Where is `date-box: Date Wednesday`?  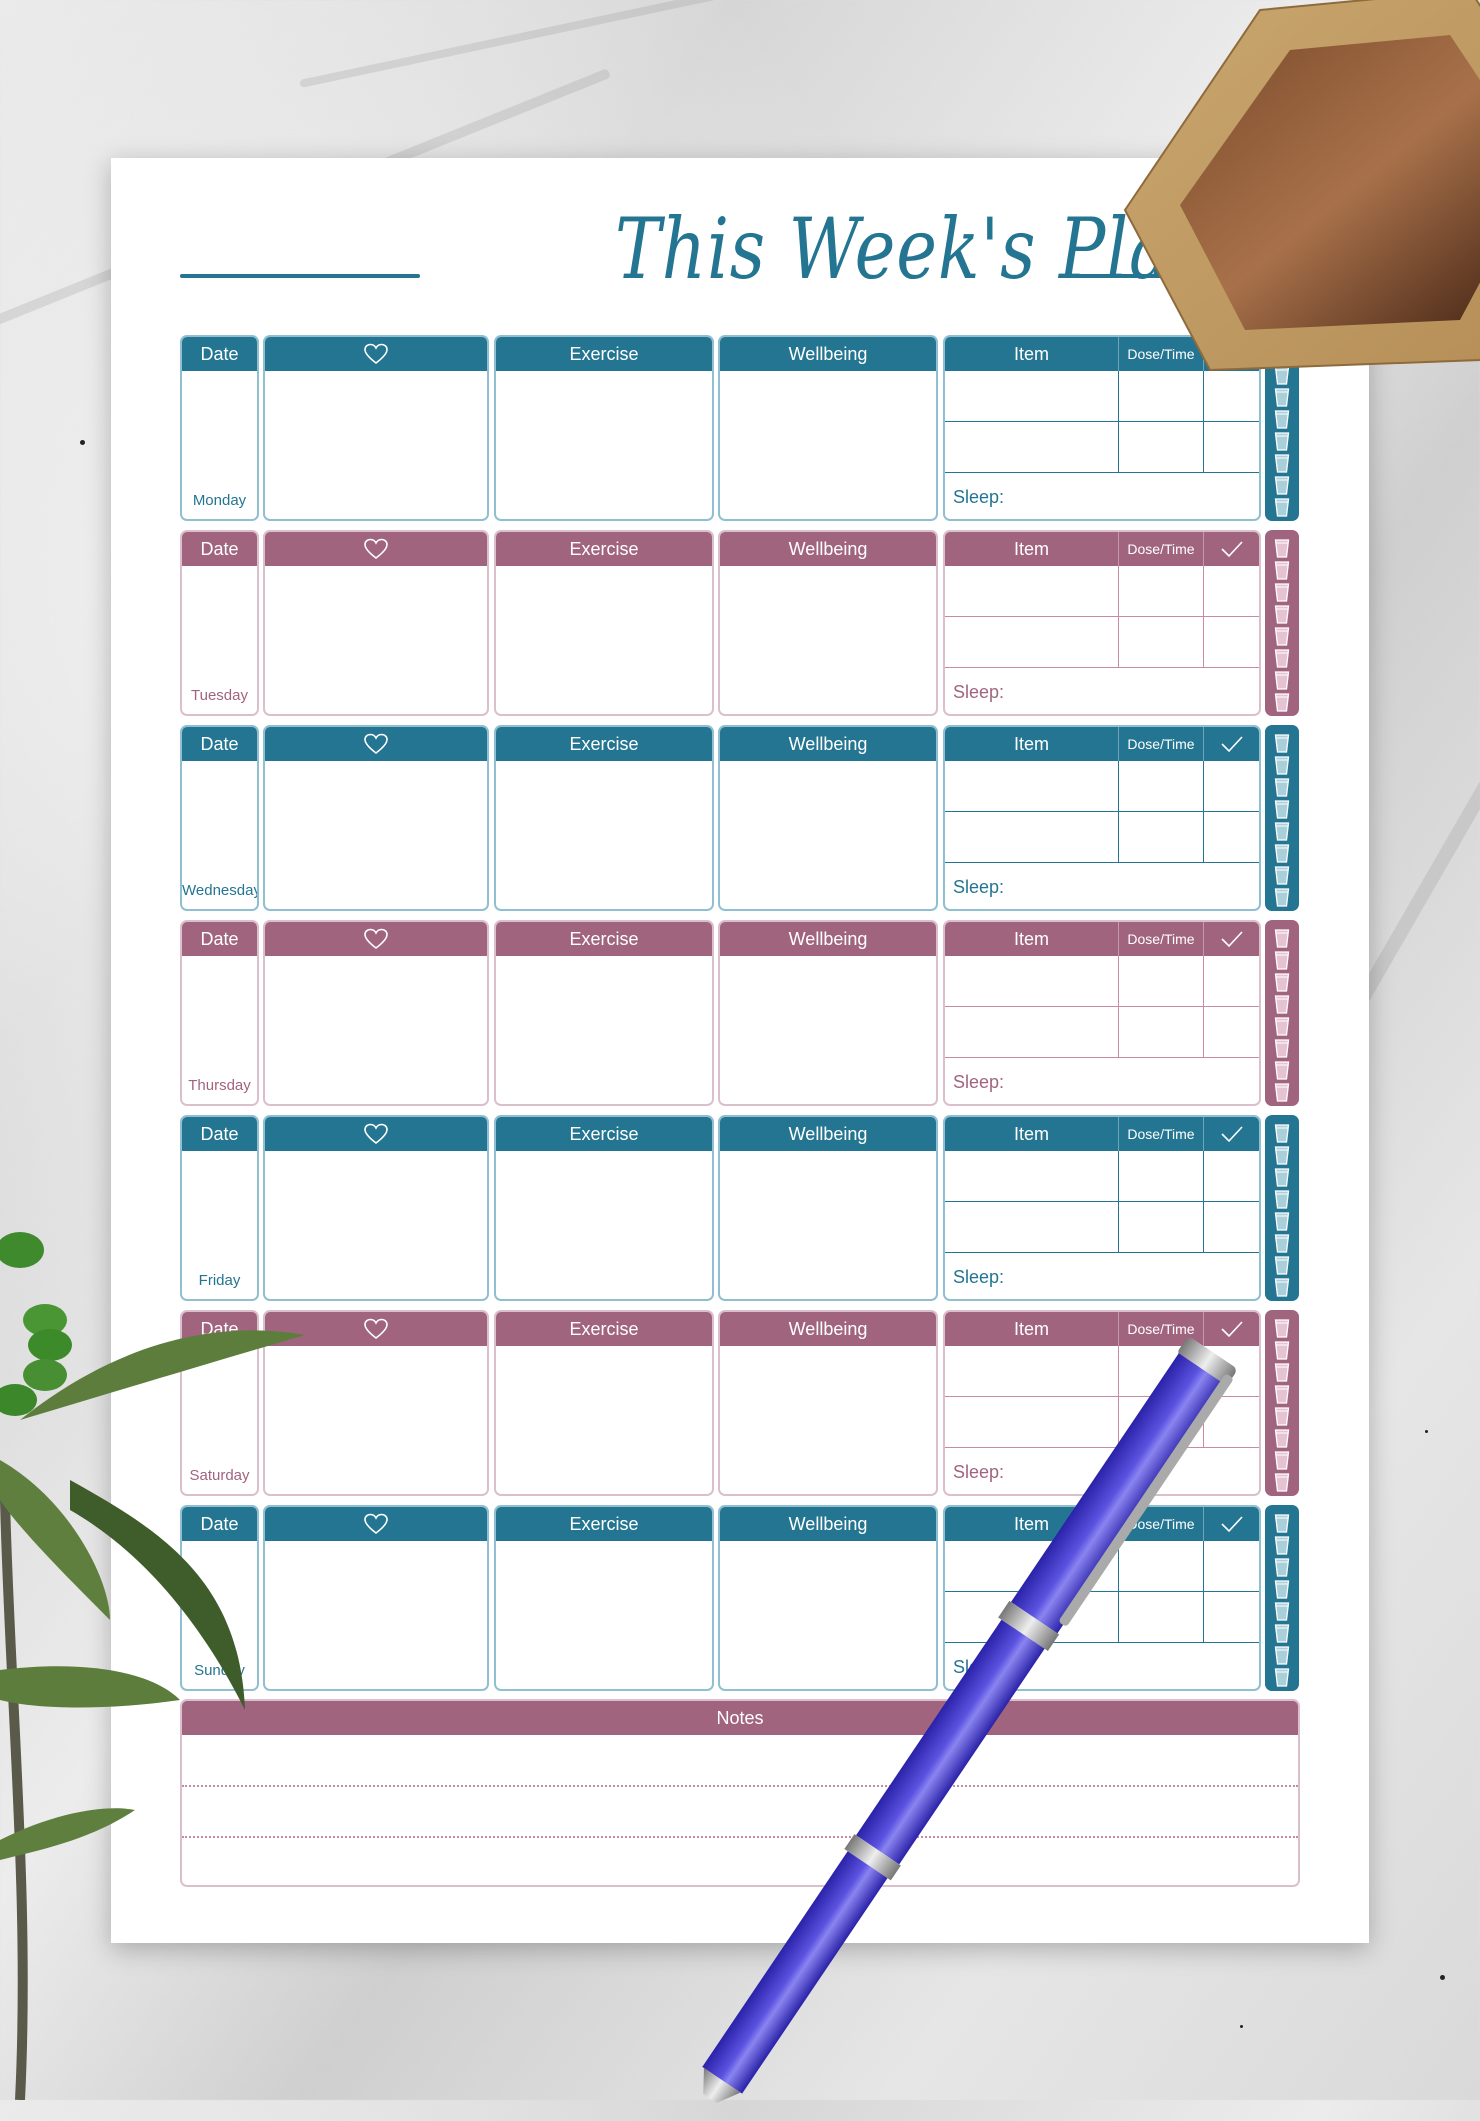
date-box: Date Wednesday is located at coordinates (219, 818).